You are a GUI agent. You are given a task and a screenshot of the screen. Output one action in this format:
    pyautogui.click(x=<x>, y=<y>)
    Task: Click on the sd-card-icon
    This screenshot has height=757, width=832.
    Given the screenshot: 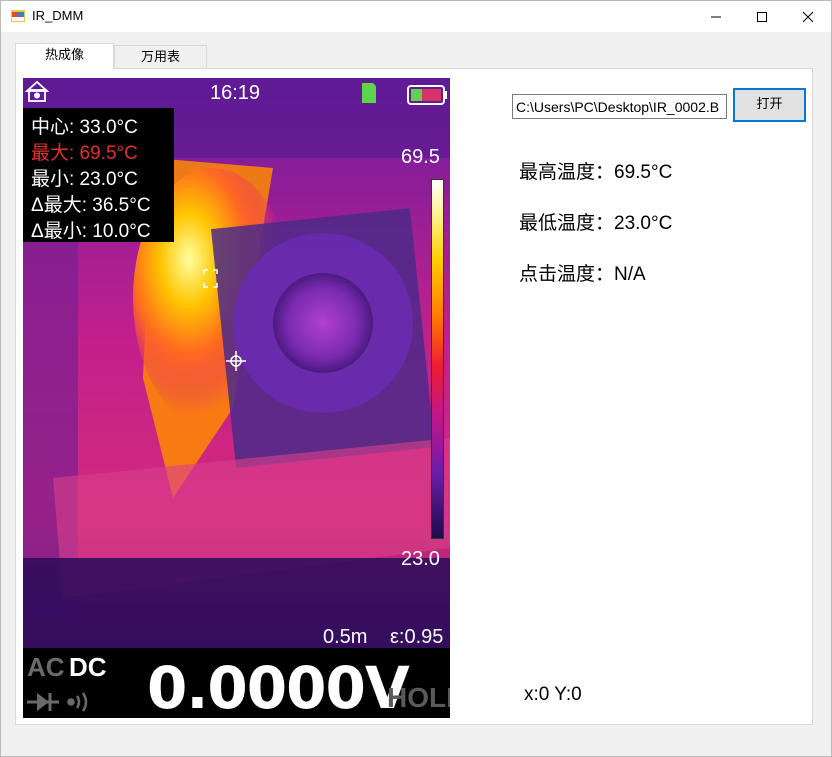 What is the action you would take?
    pyautogui.click(x=369, y=93)
    